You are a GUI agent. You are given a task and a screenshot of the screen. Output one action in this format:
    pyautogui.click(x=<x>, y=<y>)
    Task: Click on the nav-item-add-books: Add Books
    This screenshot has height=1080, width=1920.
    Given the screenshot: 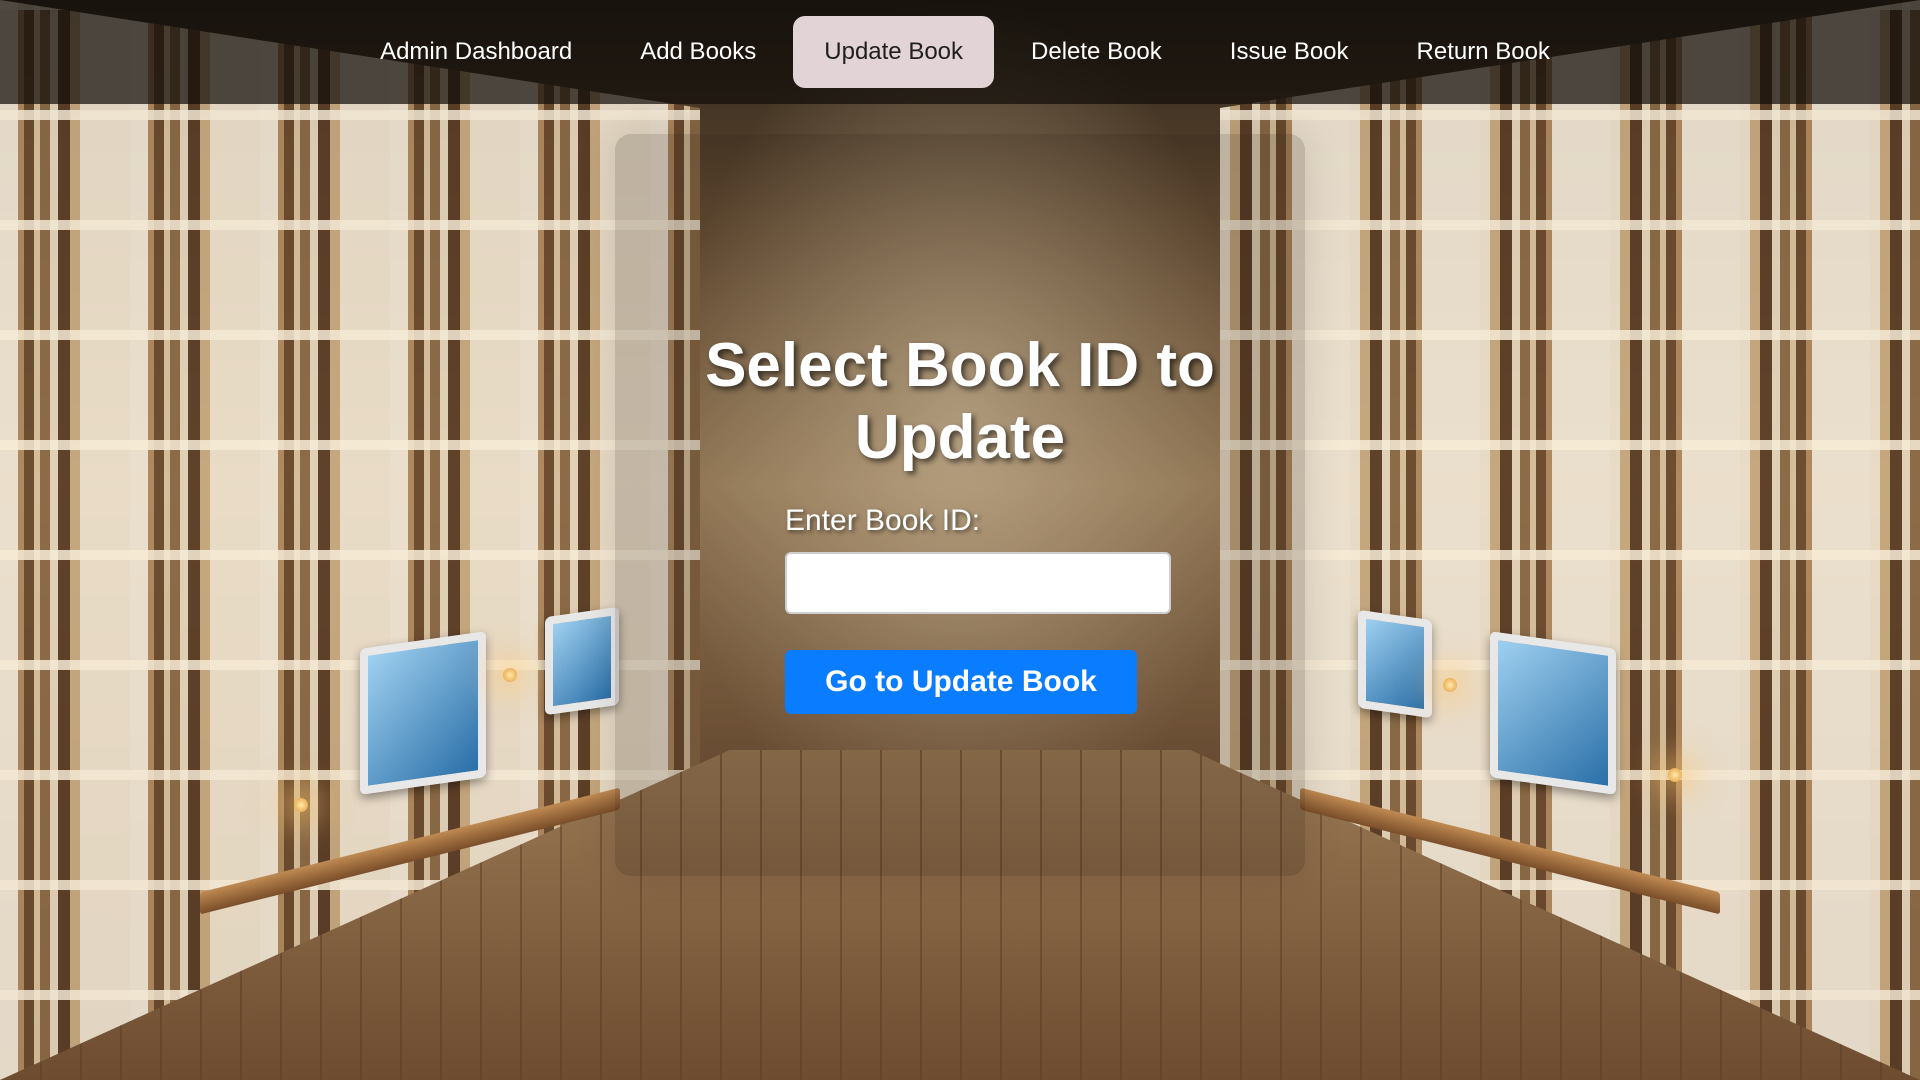 What is the action you would take?
    pyautogui.click(x=698, y=52)
    